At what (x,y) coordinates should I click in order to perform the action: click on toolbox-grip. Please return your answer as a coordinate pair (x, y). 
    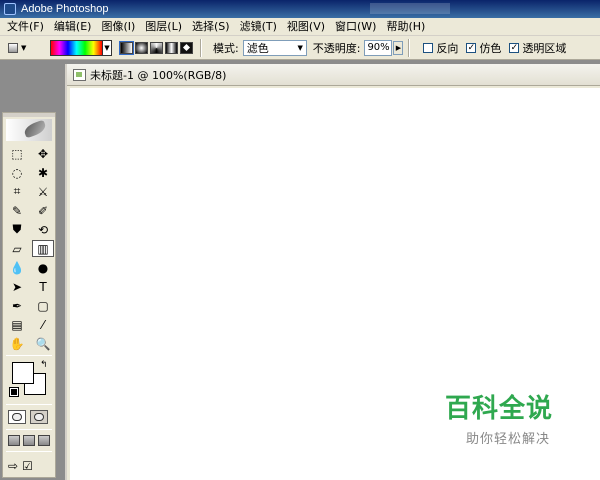
    Looking at the image, I should click on (29, 115).